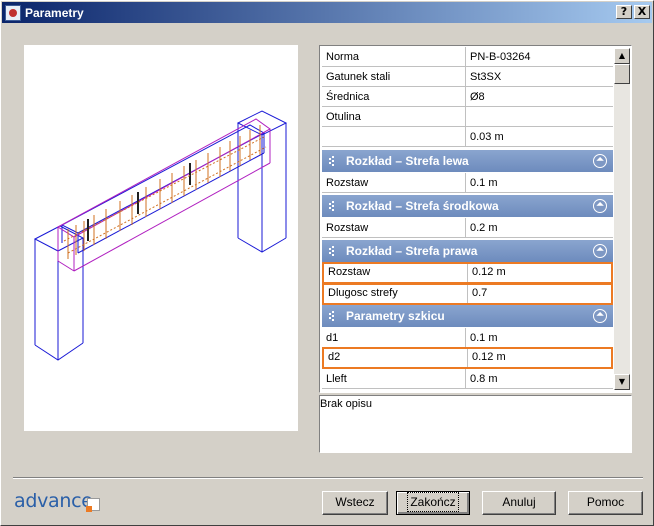  What do you see at coordinates (54, 12) in the screenshot?
I see `window-title: Parametry` at bounding box center [54, 12].